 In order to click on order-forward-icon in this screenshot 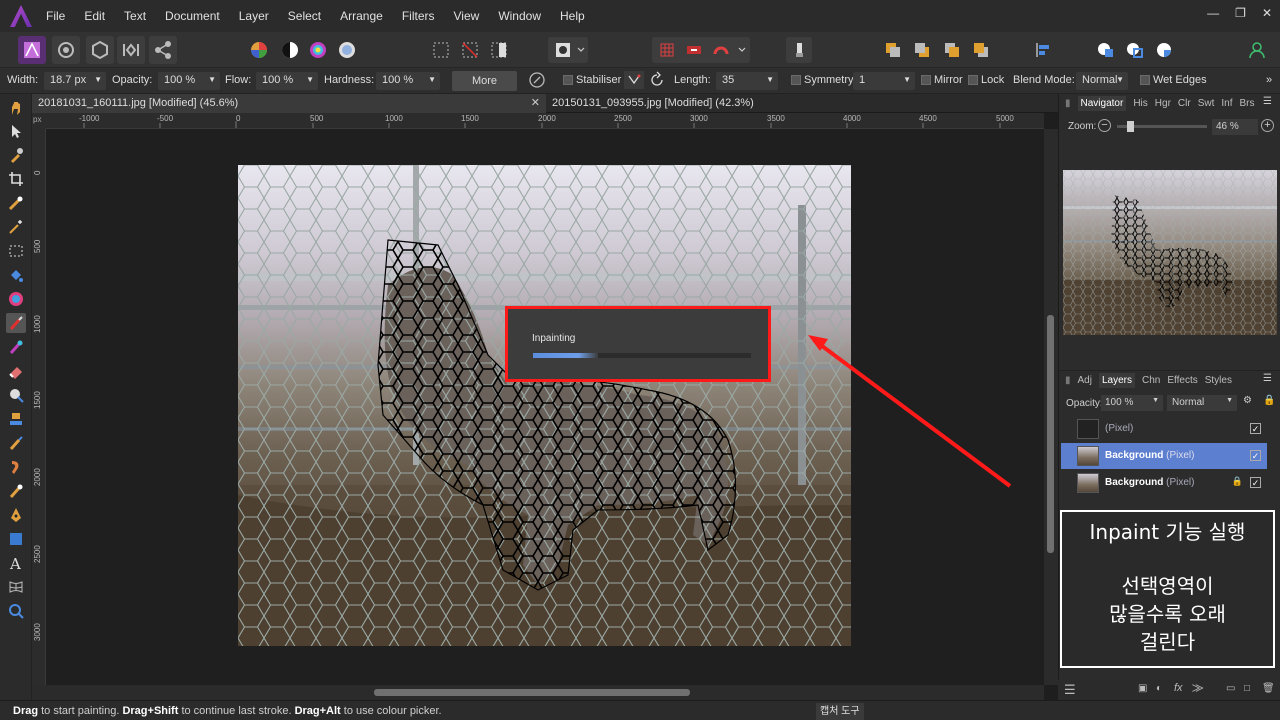, I will do `click(952, 50)`.